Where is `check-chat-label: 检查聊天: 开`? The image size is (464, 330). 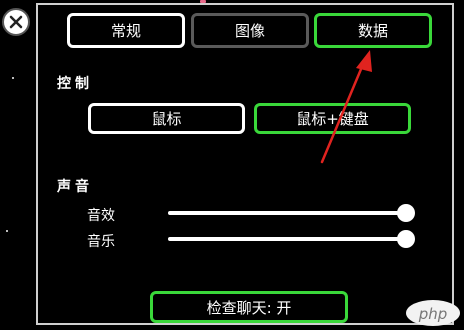
check-chat-label: 检查聊天: 开 is located at coordinates (249, 307).